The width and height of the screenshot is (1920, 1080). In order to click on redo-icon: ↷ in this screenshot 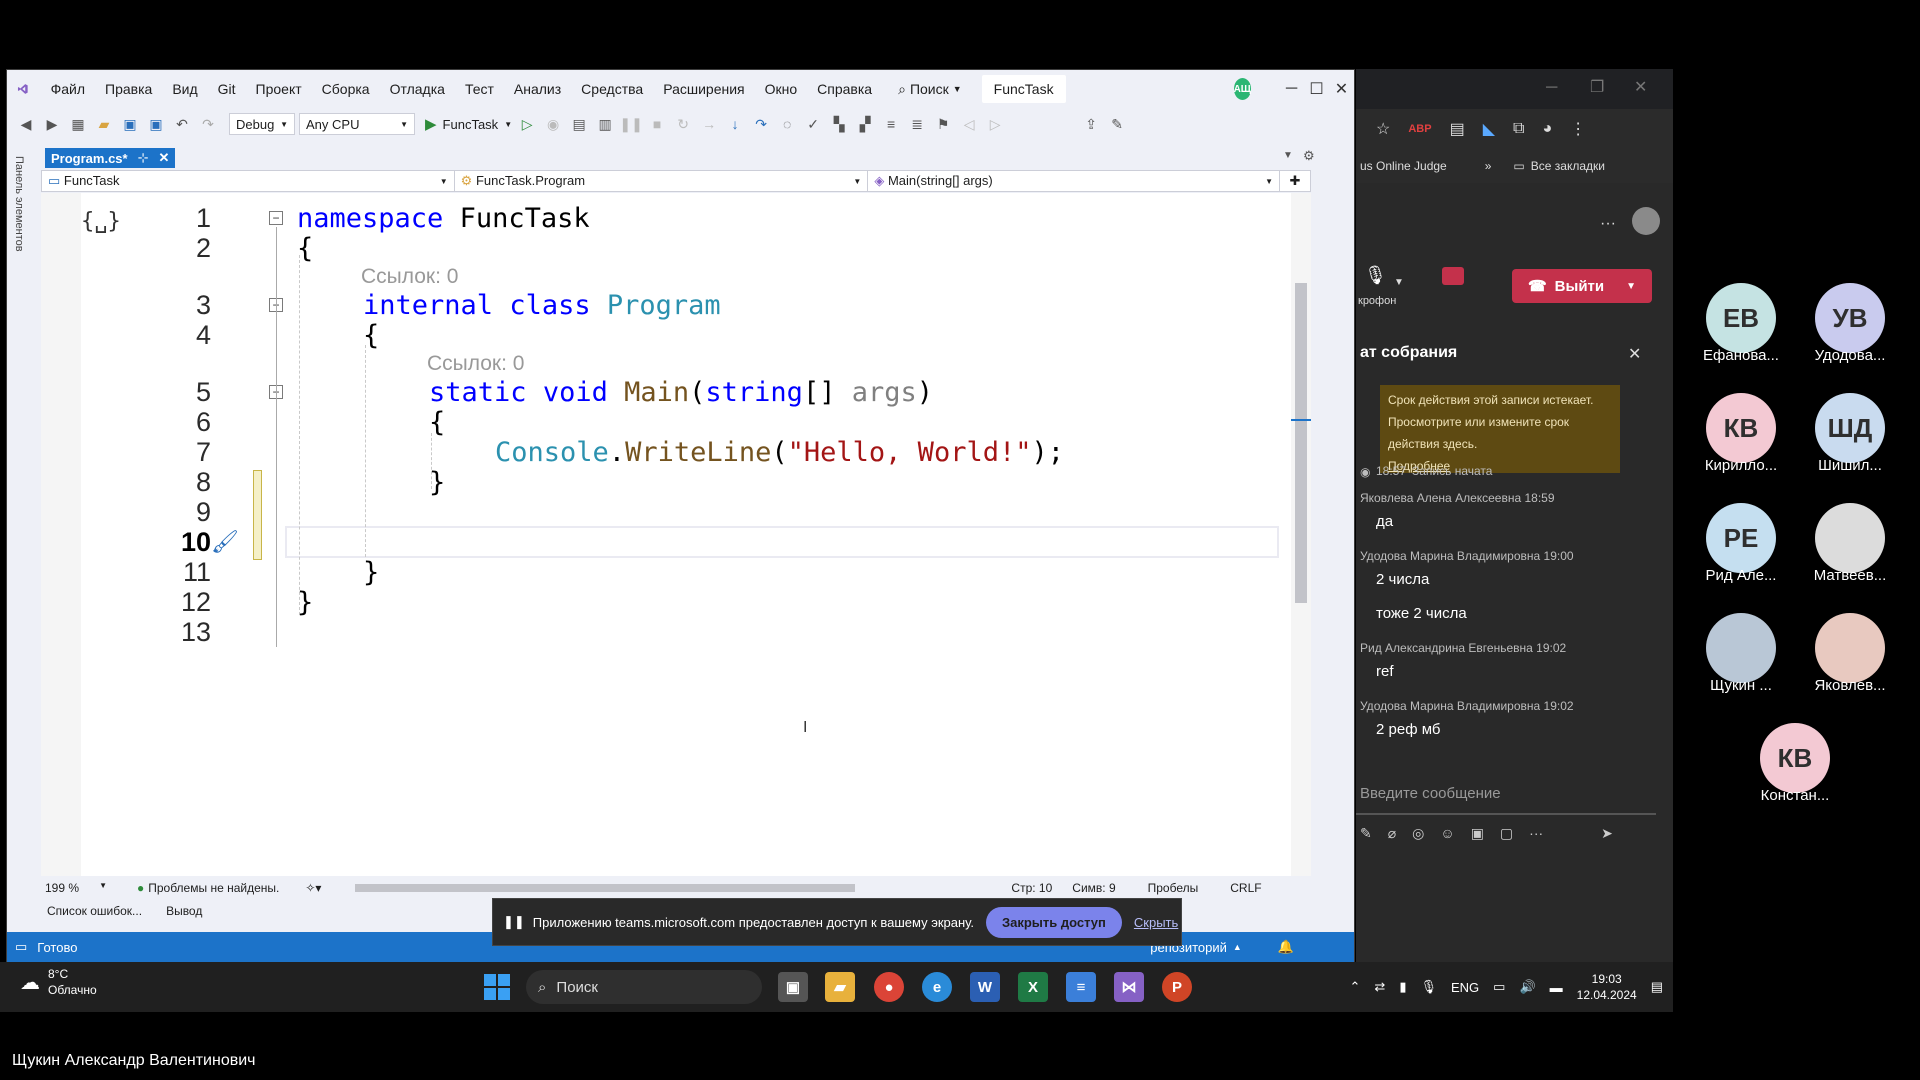, I will do `click(208, 124)`.